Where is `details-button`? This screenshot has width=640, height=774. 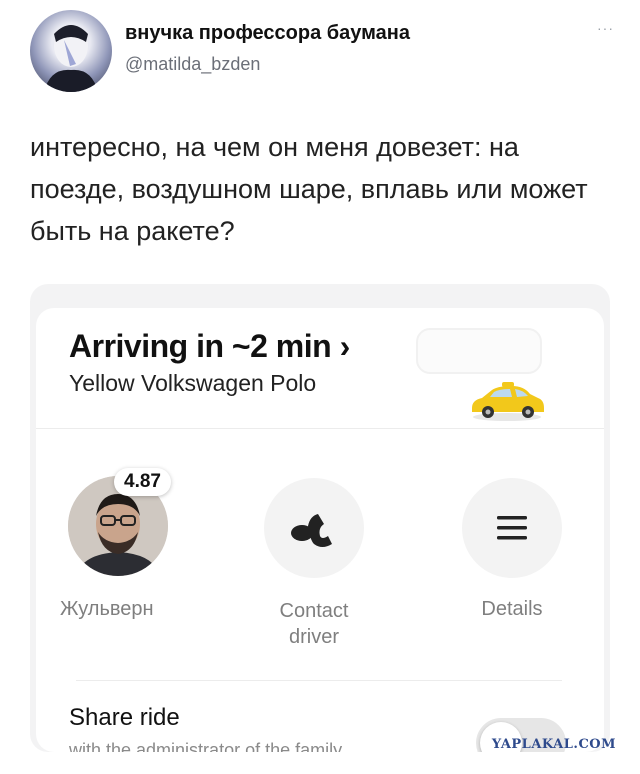 details-button is located at coordinates (512, 528).